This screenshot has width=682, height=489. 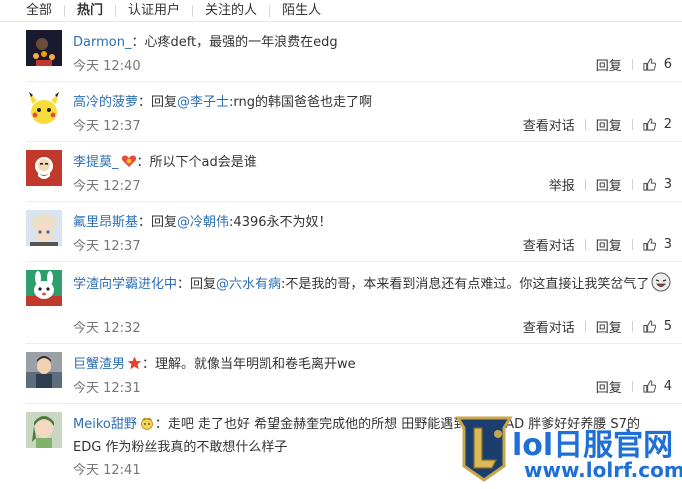 What do you see at coordinates (107, 186) in the screenshot?
I see `timestamp: 今天 12:27` at bounding box center [107, 186].